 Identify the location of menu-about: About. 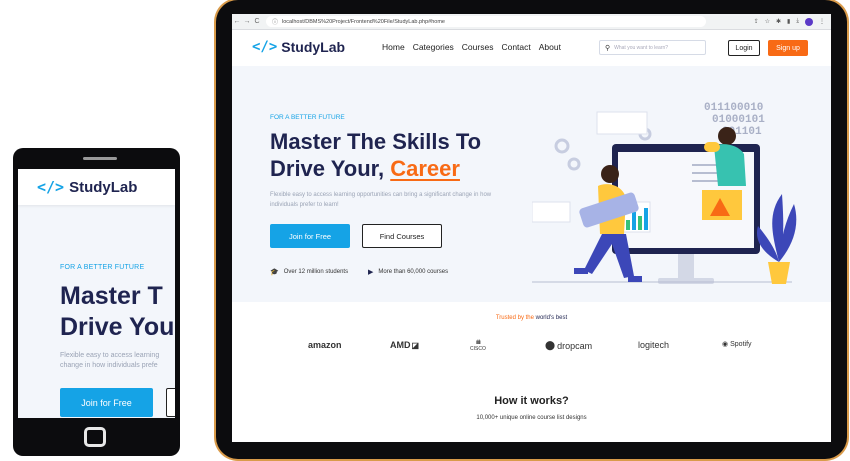
(550, 47).